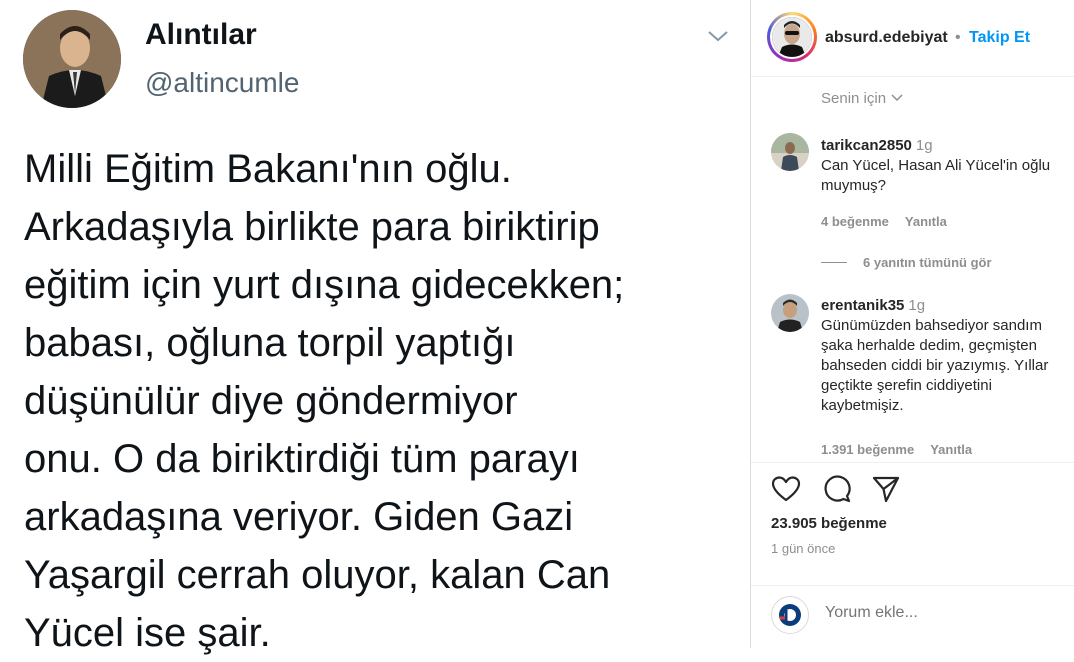 The image size is (1074, 662). What do you see at coordinates (786, 491) in the screenshot?
I see `heart-icon` at bounding box center [786, 491].